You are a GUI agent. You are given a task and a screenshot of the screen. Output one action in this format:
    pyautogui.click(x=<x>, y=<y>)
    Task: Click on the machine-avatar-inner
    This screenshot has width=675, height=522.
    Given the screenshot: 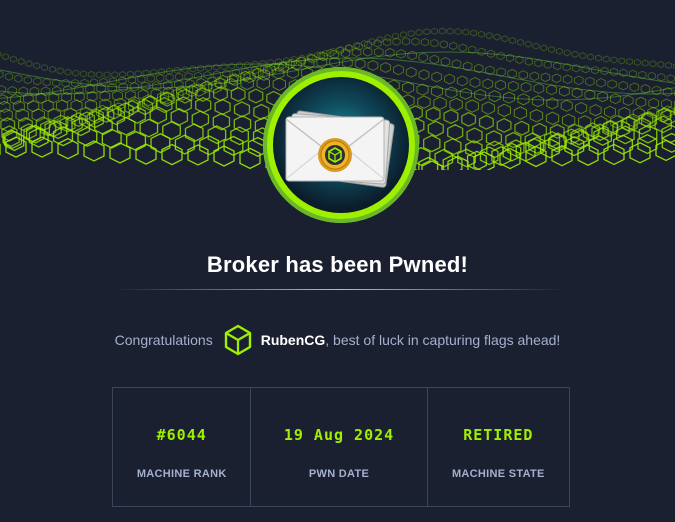 What is the action you would take?
    pyautogui.click(x=341, y=145)
    